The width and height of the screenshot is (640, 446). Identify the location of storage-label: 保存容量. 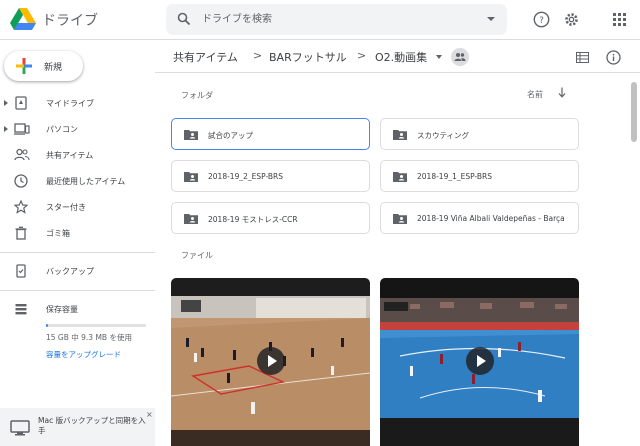
(62, 309).